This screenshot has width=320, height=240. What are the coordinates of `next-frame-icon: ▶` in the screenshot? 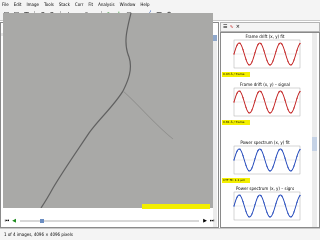 It's located at (205, 221).